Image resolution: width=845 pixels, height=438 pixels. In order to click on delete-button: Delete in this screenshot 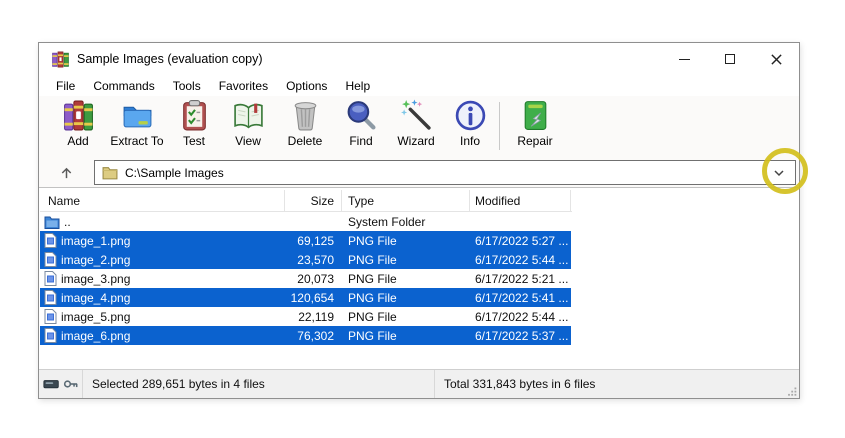, I will do `click(305, 127)`.